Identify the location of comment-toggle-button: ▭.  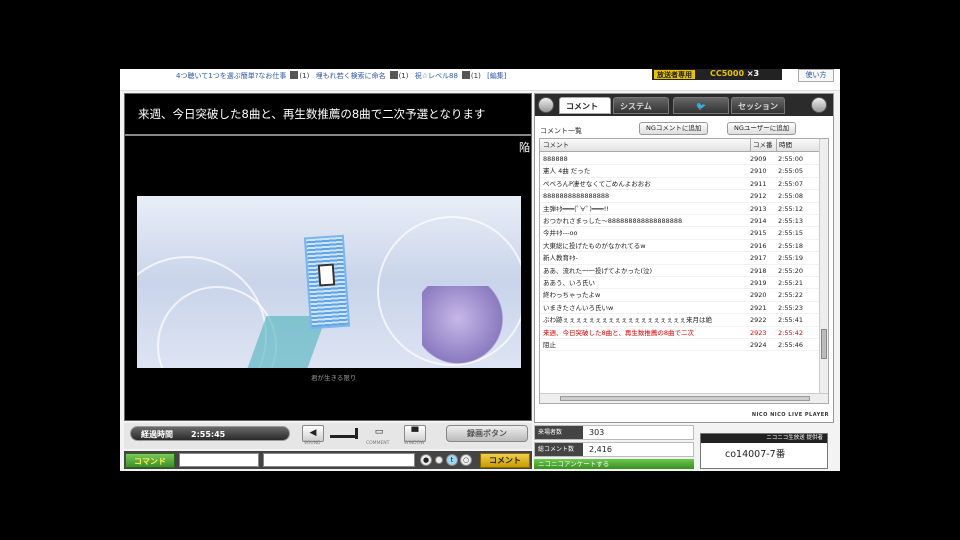
(379, 433).